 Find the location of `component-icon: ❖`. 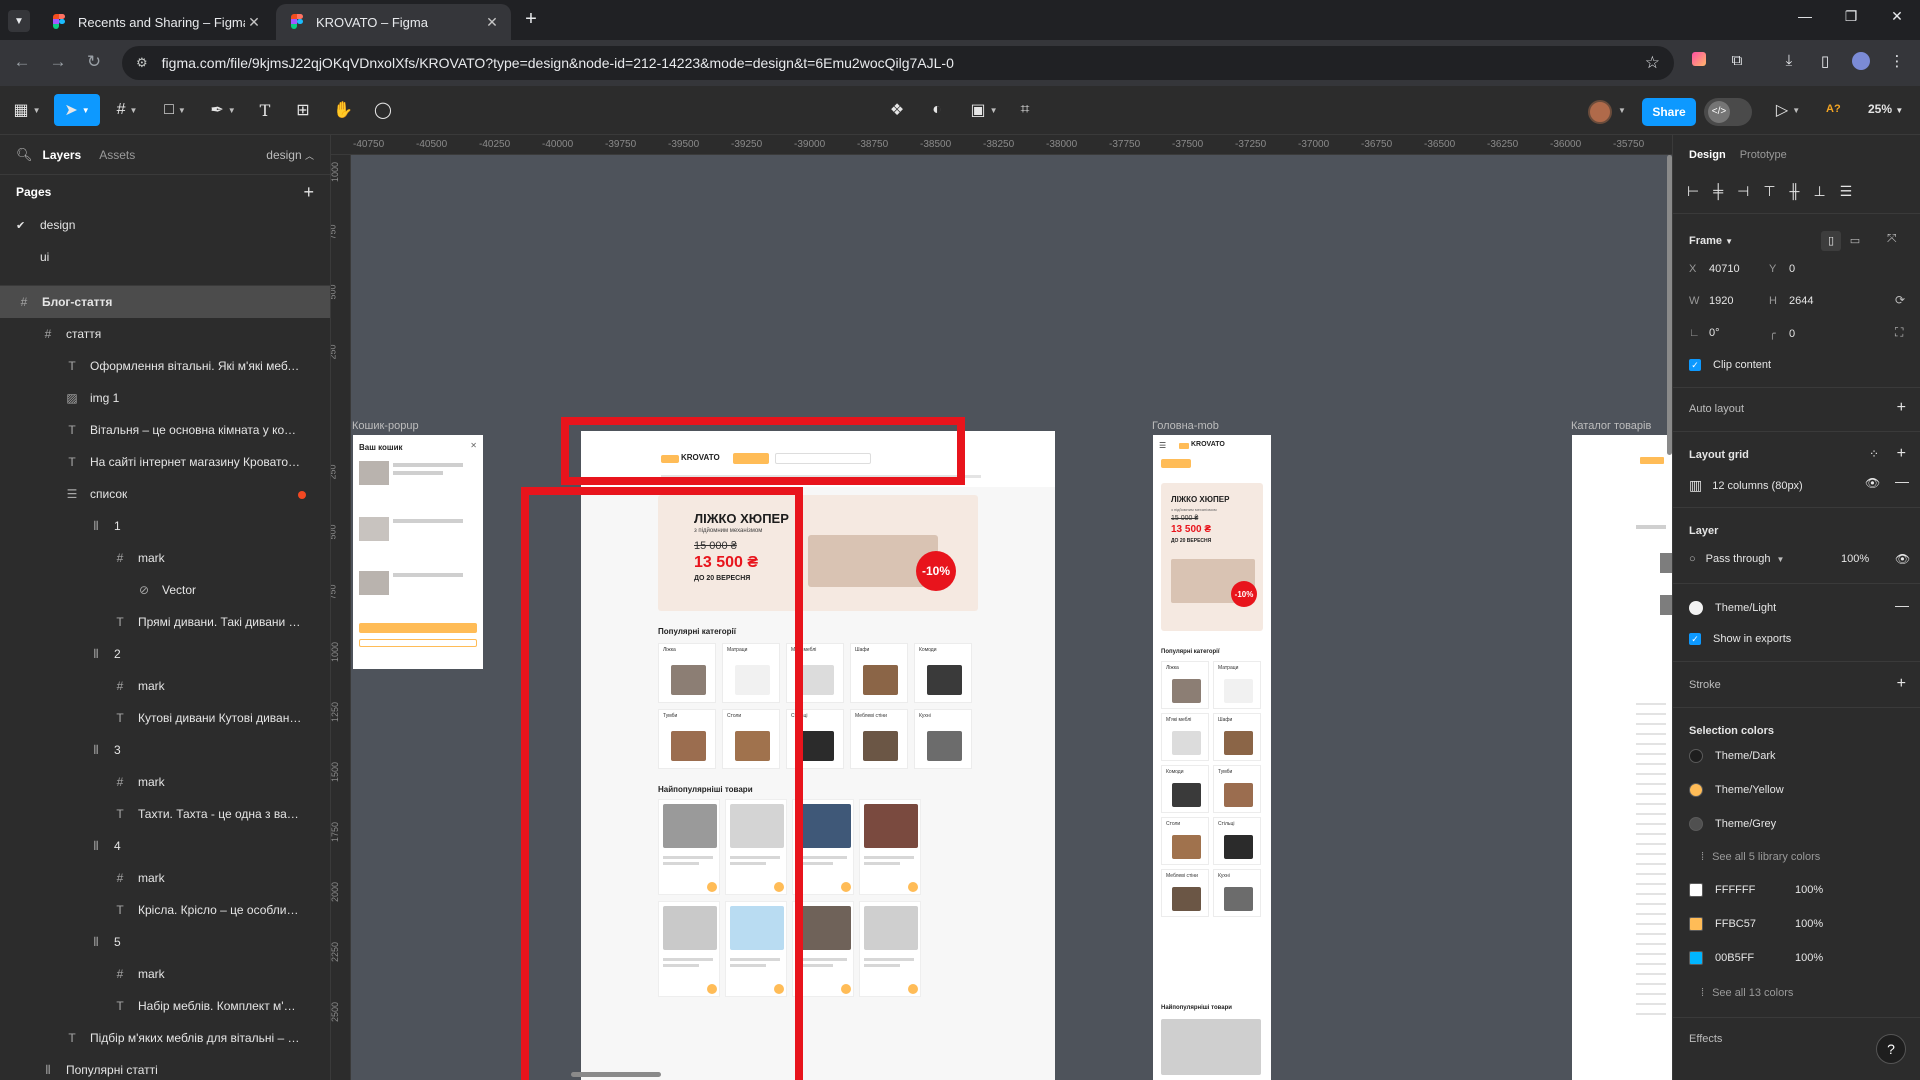

component-icon: ❖ is located at coordinates (897, 110).